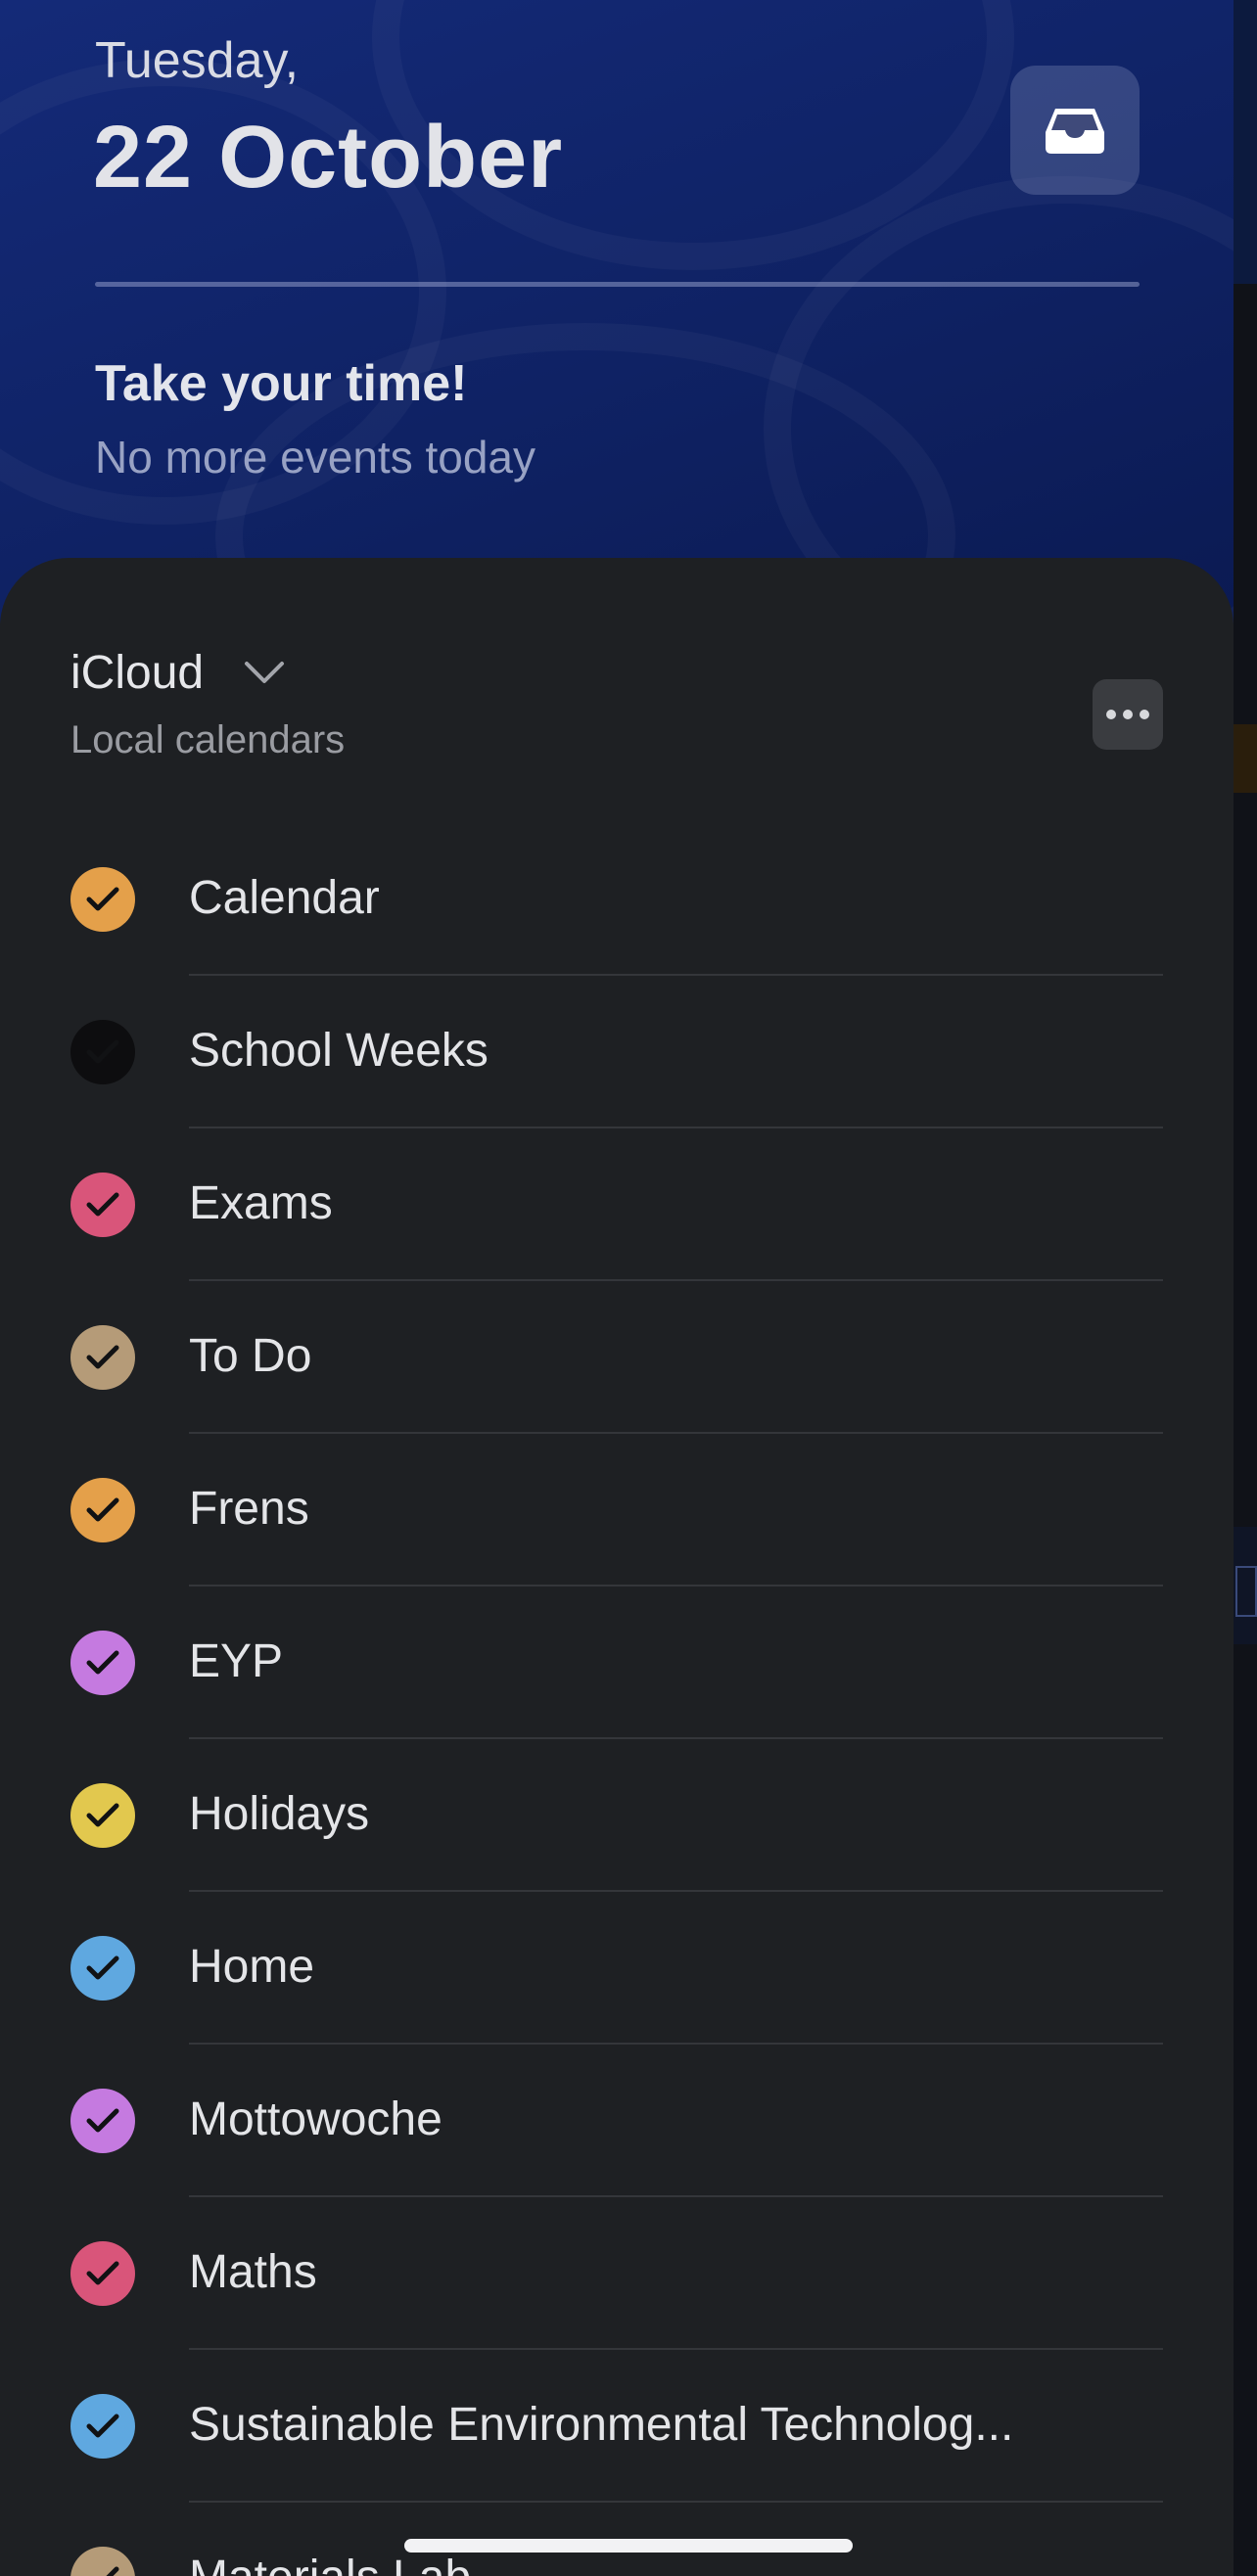 The width and height of the screenshot is (1257, 2576). I want to click on calendar-row: EYP, so click(617, 1662).